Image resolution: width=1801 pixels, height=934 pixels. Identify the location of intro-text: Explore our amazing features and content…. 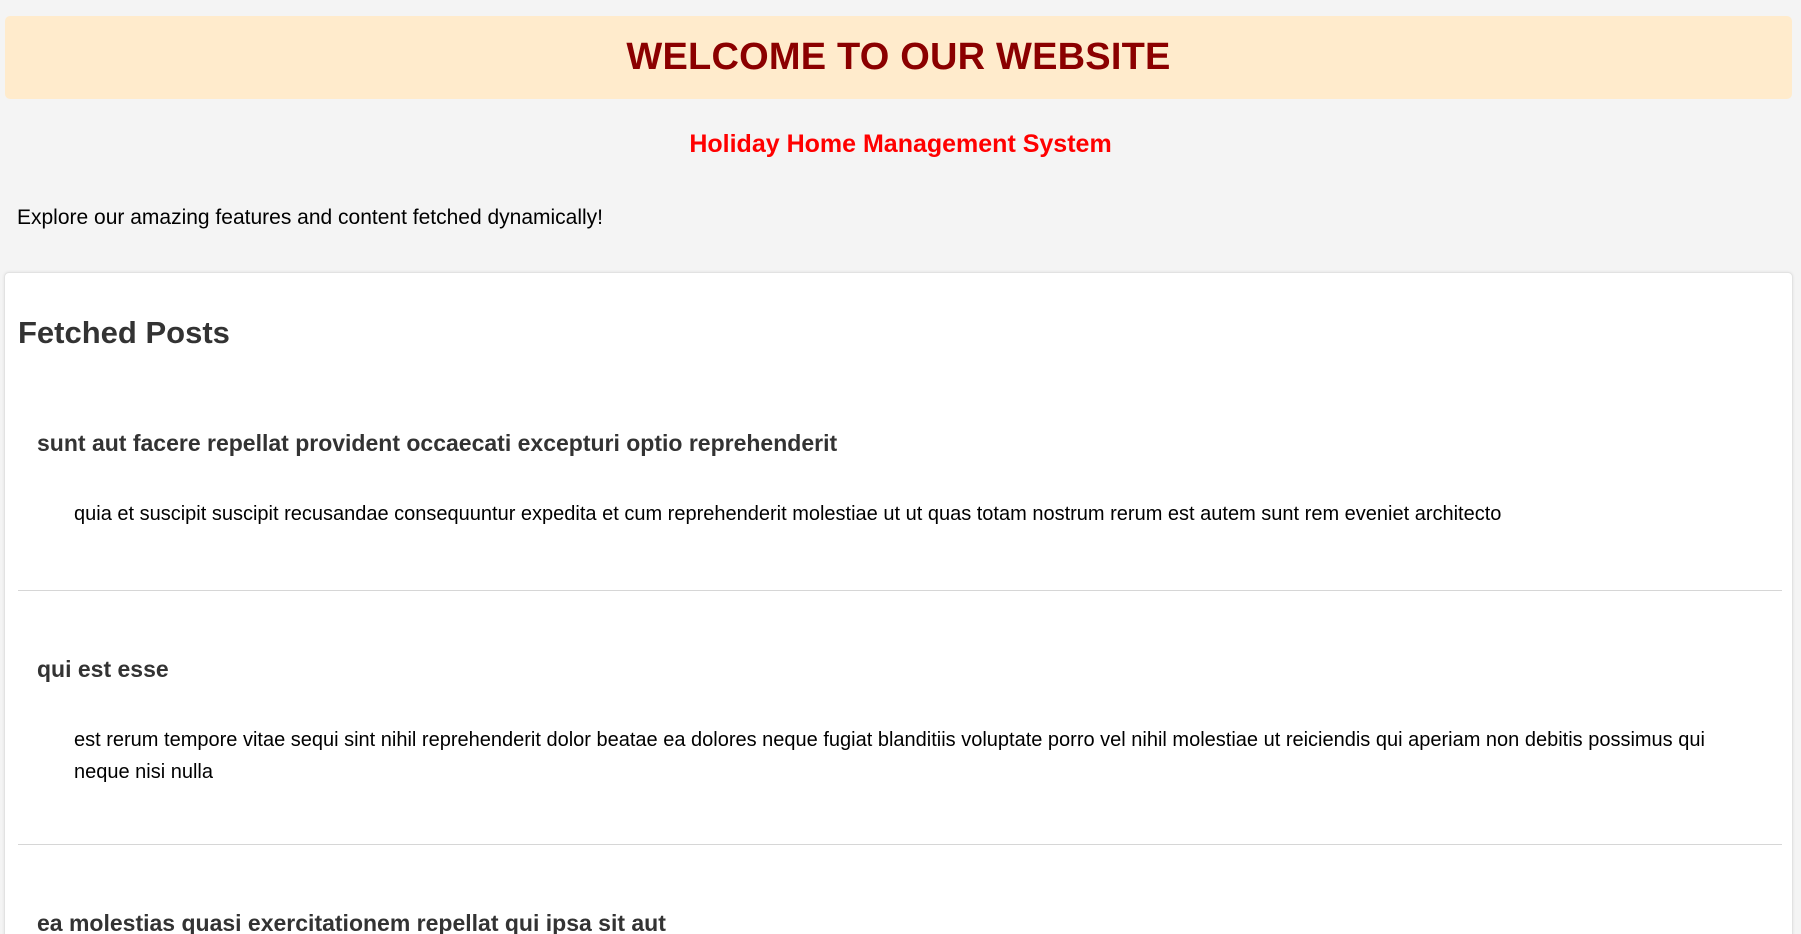
(310, 217).